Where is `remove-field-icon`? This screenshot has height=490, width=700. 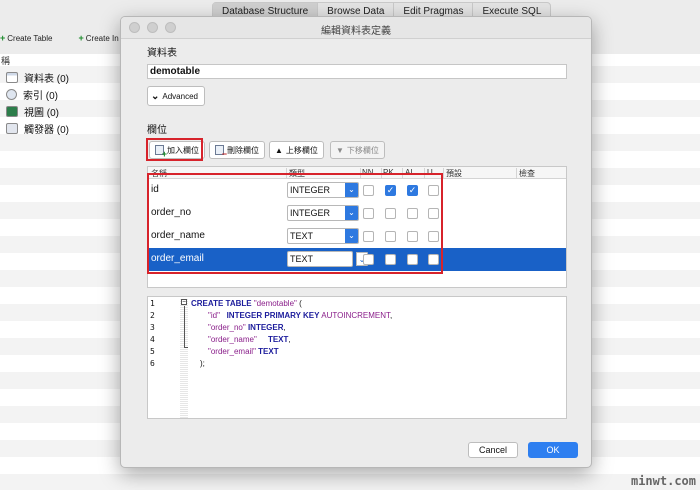 remove-field-icon is located at coordinates (221, 152).